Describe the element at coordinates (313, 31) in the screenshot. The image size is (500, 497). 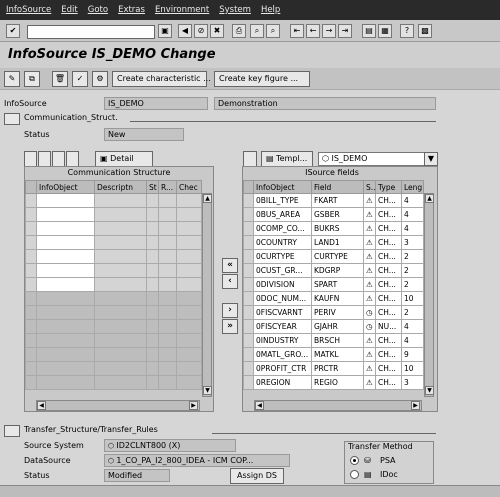
I see `previous-page-icon: ←` at that location.